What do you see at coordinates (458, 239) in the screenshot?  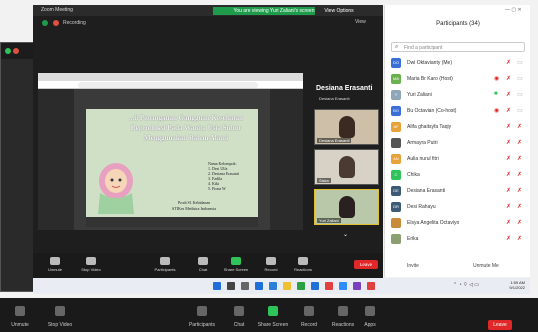 I see `participant-row: Erika ✗ ✗` at bounding box center [458, 239].